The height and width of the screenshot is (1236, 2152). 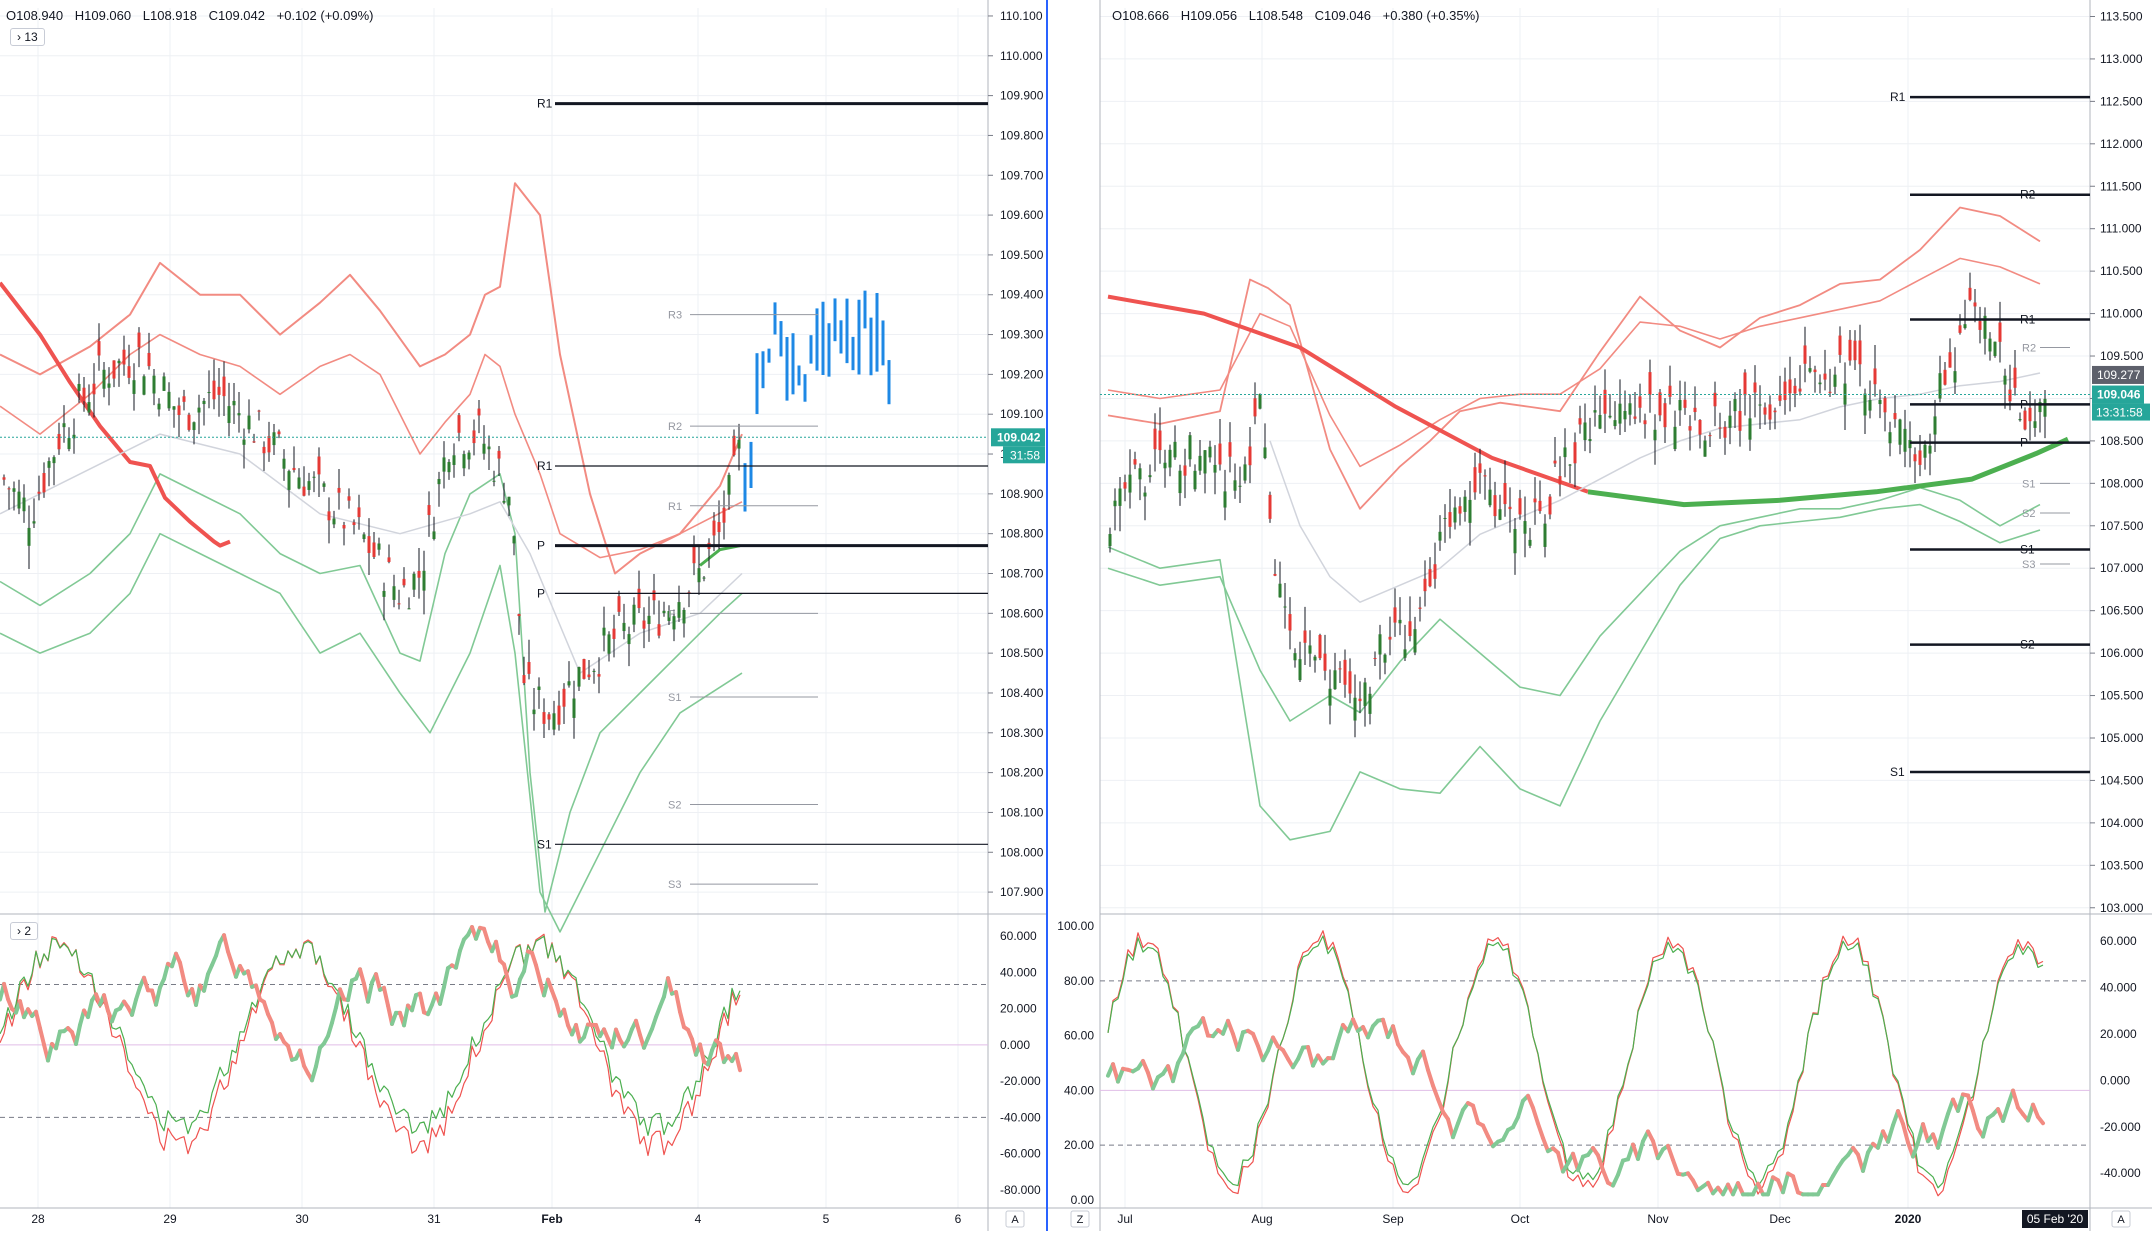 I want to click on left-osc-toggle: › 2, so click(x=24, y=931).